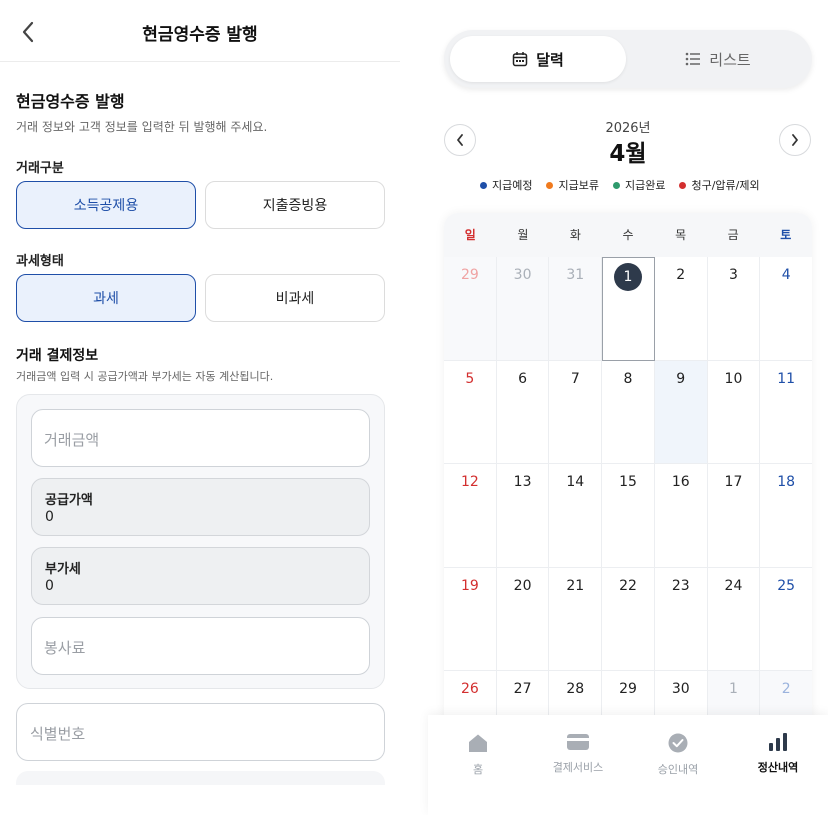 The height and width of the screenshot is (815, 828). What do you see at coordinates (576, 309) in the screenshot?
I see `calendar-day: 31` at bounding box center [576, 309].